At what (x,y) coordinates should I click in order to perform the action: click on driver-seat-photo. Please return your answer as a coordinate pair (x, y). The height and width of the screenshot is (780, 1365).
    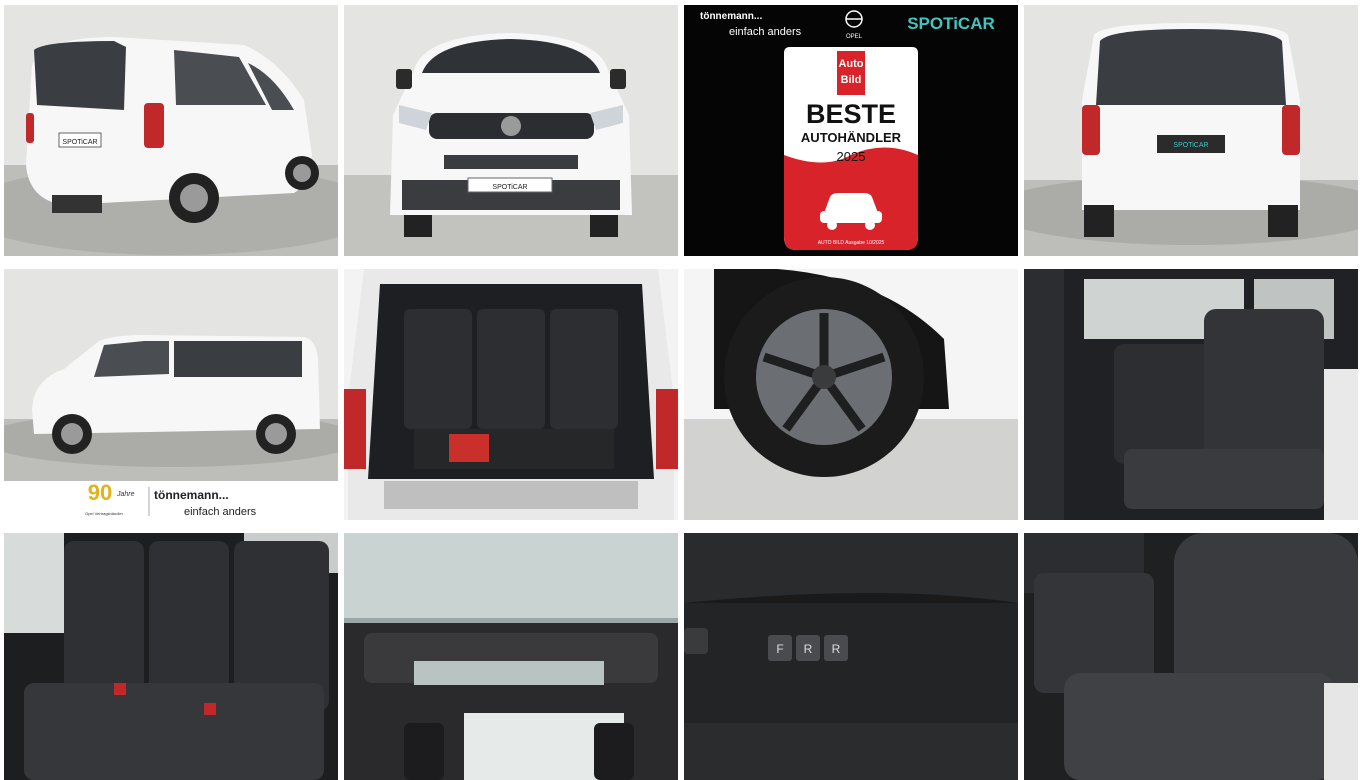
    Looking at the image, I should click on (1191, 656).